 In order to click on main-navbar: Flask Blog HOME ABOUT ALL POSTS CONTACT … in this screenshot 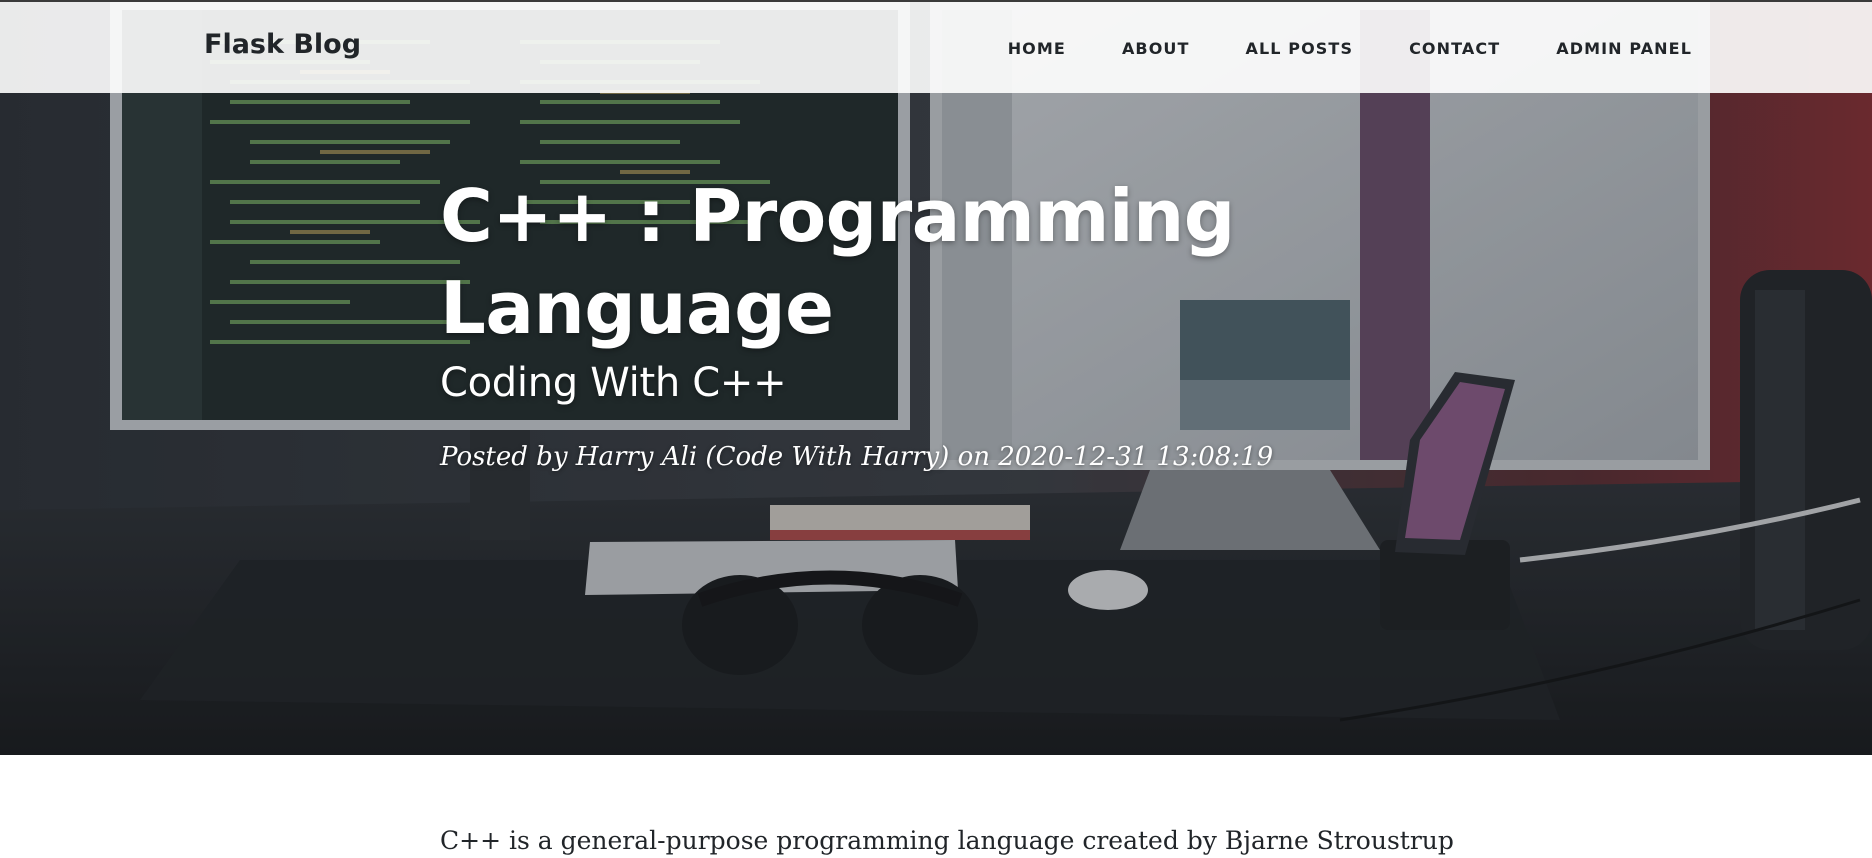, I will do `click(936, 46)`.